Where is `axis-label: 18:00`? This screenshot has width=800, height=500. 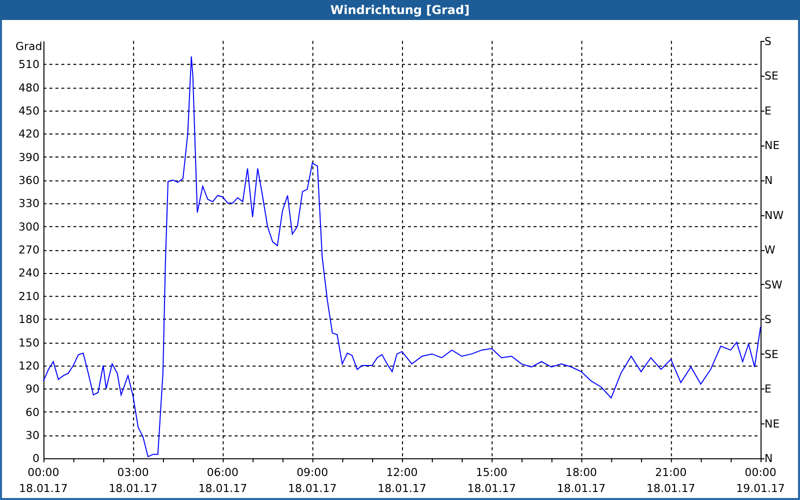
axis-label: 18:00 is located at coordinates (582, 473).